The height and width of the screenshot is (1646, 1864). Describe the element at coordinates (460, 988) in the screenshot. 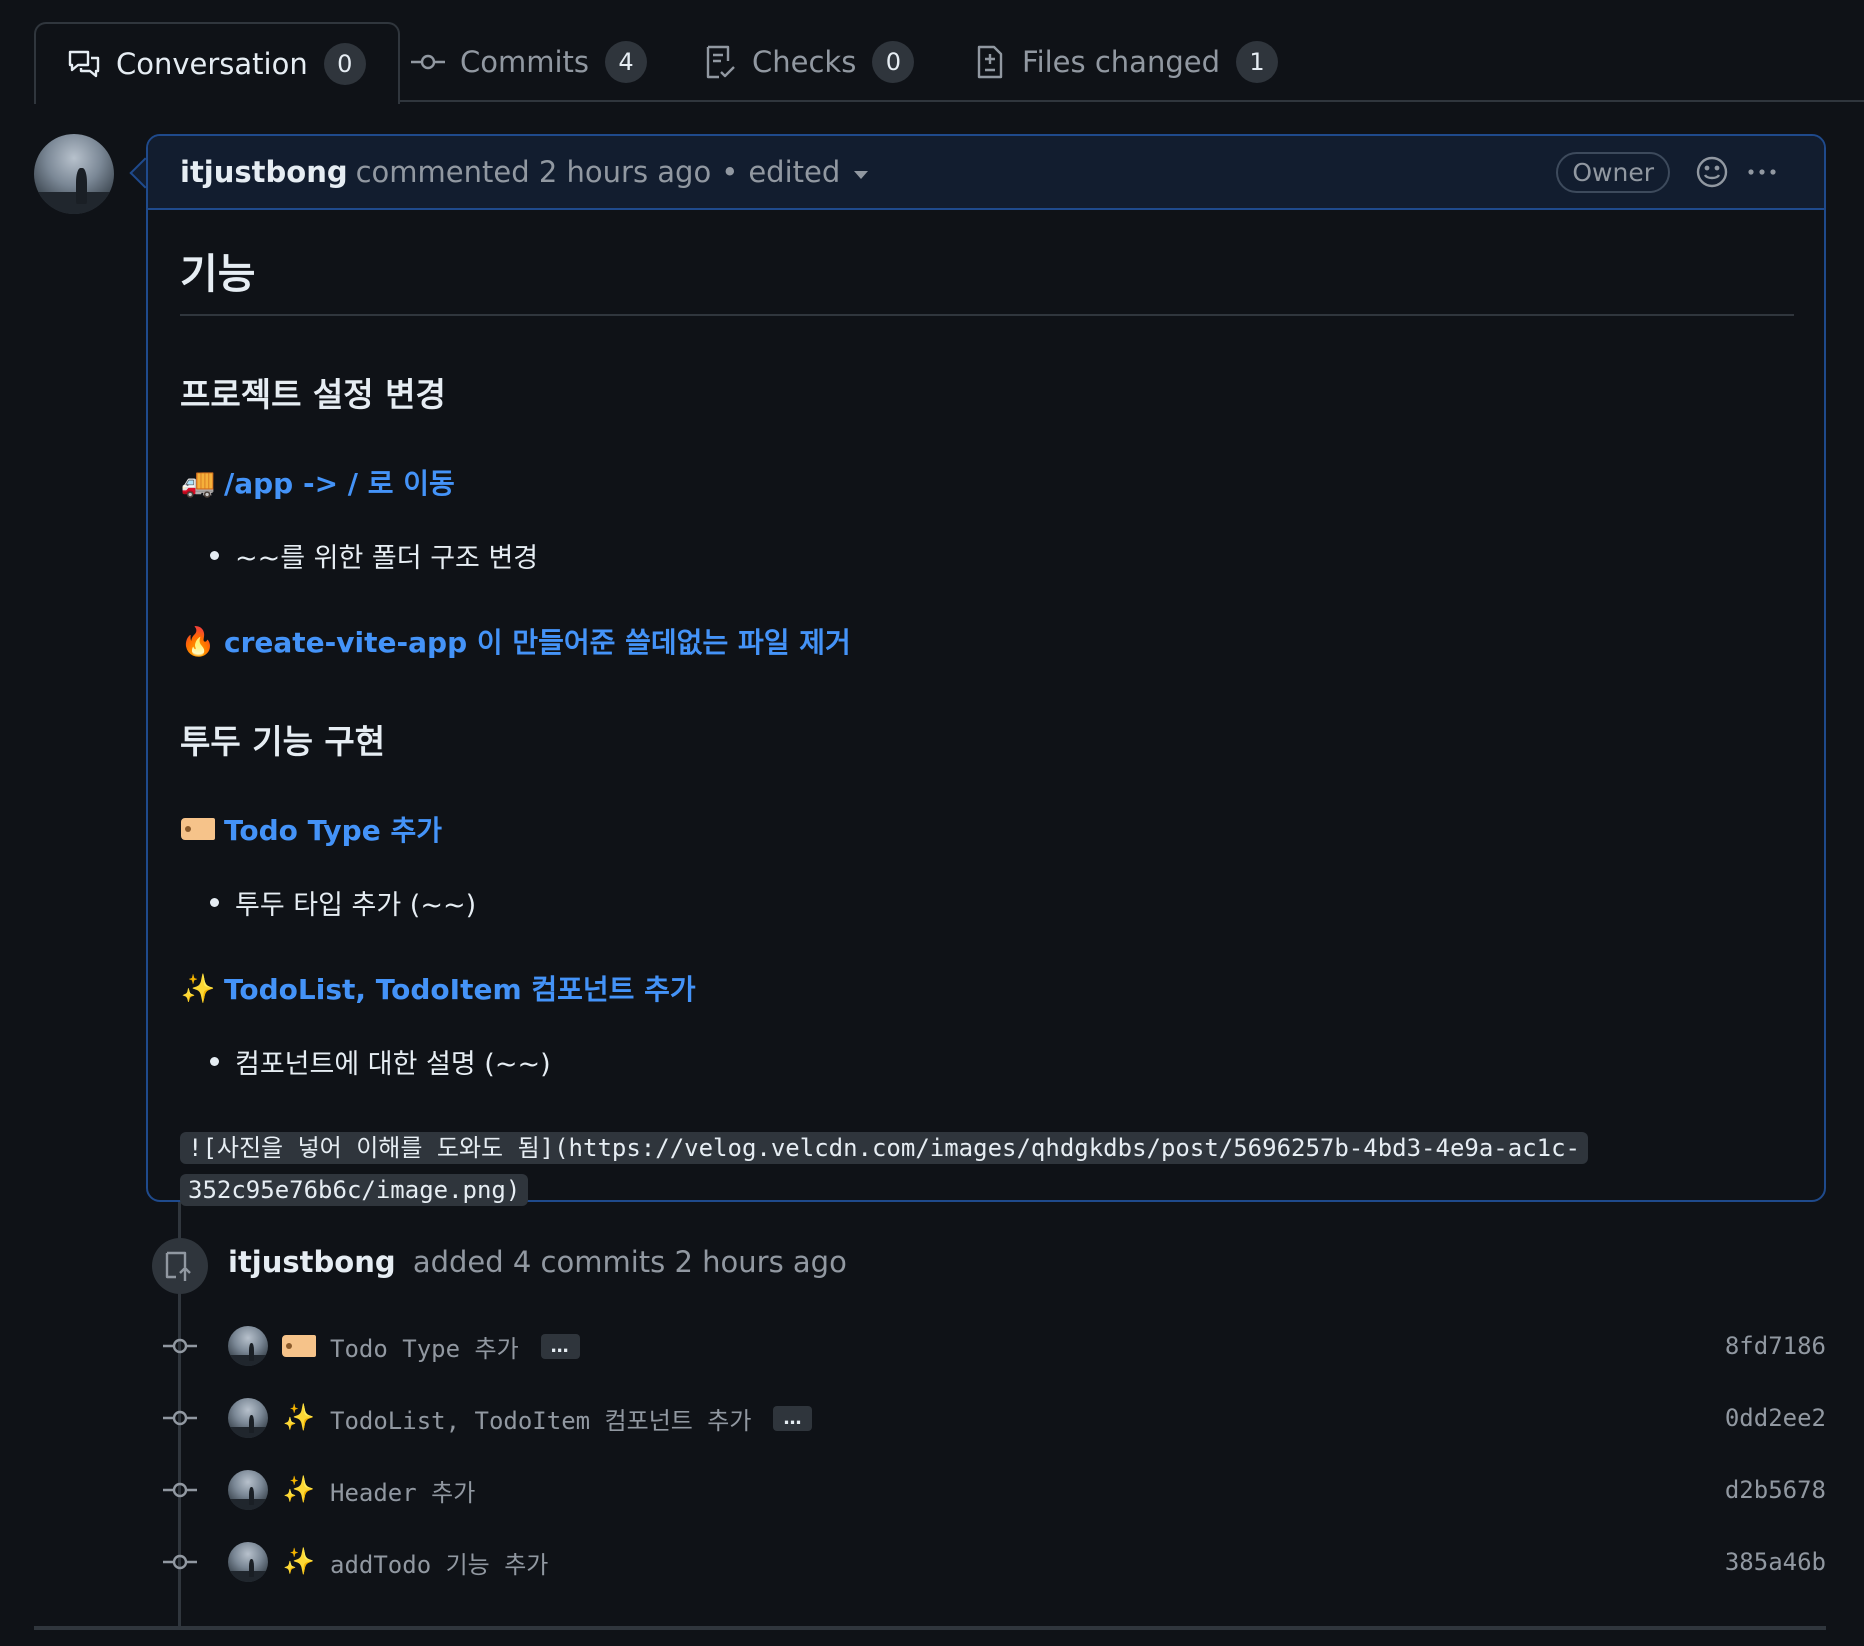

I see `item-todolist-component-link: TodoList, TodoItem 컴포넌트 추가` at that location.